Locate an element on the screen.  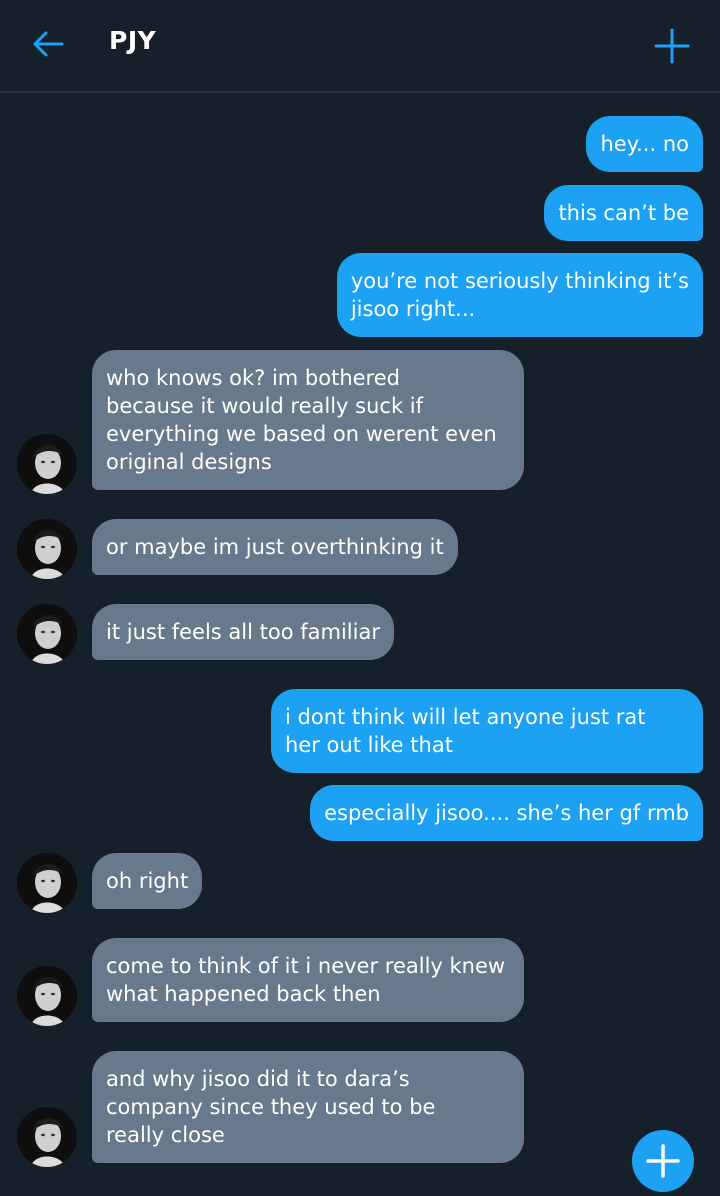
message-sent: this can’t be is located at coordinates (623, 213).